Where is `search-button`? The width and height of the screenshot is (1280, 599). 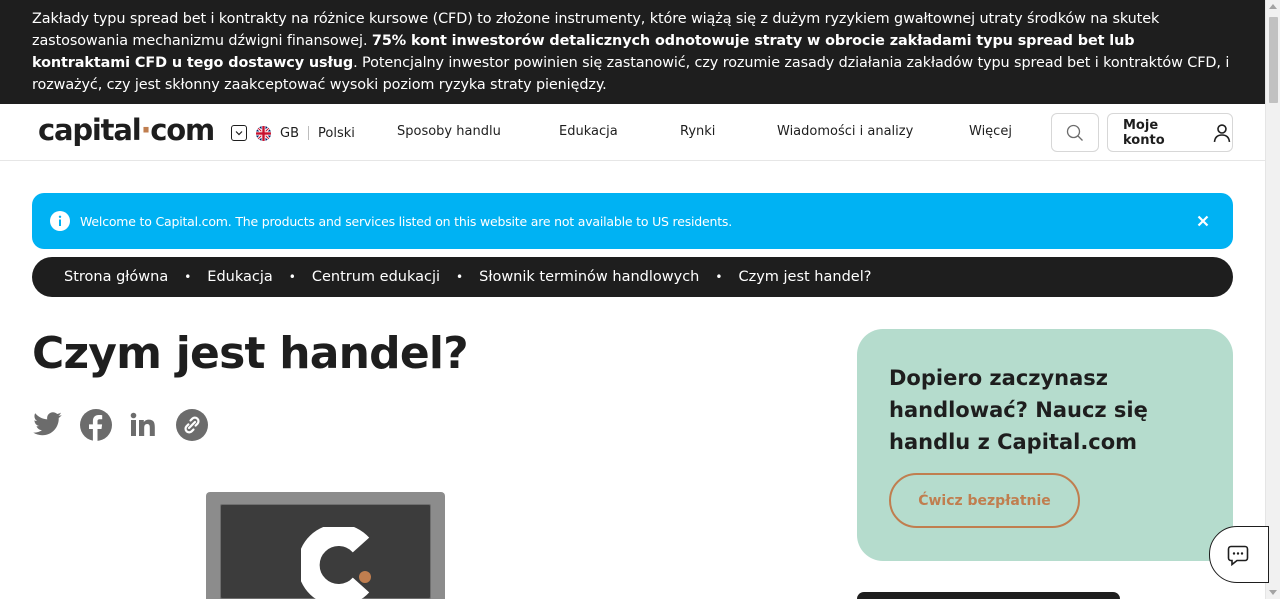
search-button is located at coordinates (1075, 132).